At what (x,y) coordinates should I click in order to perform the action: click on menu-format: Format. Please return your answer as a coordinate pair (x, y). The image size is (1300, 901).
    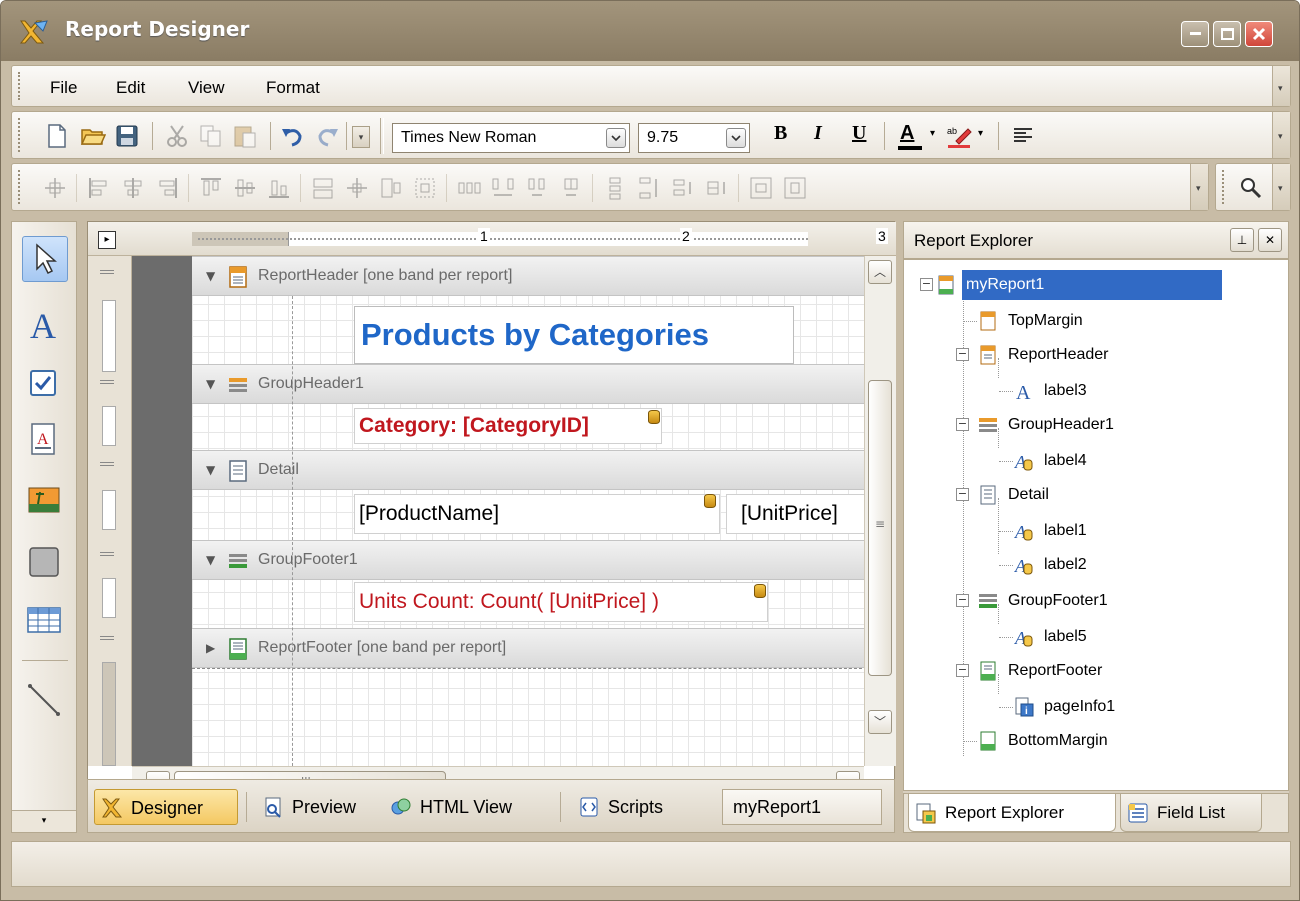
    Looking at the image, I should click on (293, 88).